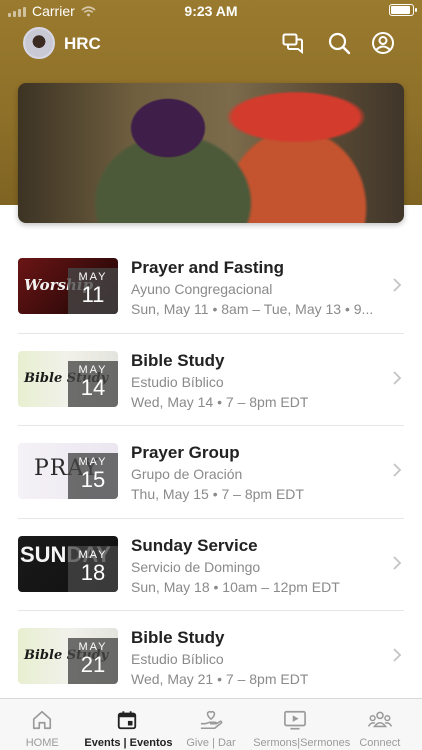  I want to click on event-time: Wed, May 14 • 7 – 8pm EDT, so click(220, 401).